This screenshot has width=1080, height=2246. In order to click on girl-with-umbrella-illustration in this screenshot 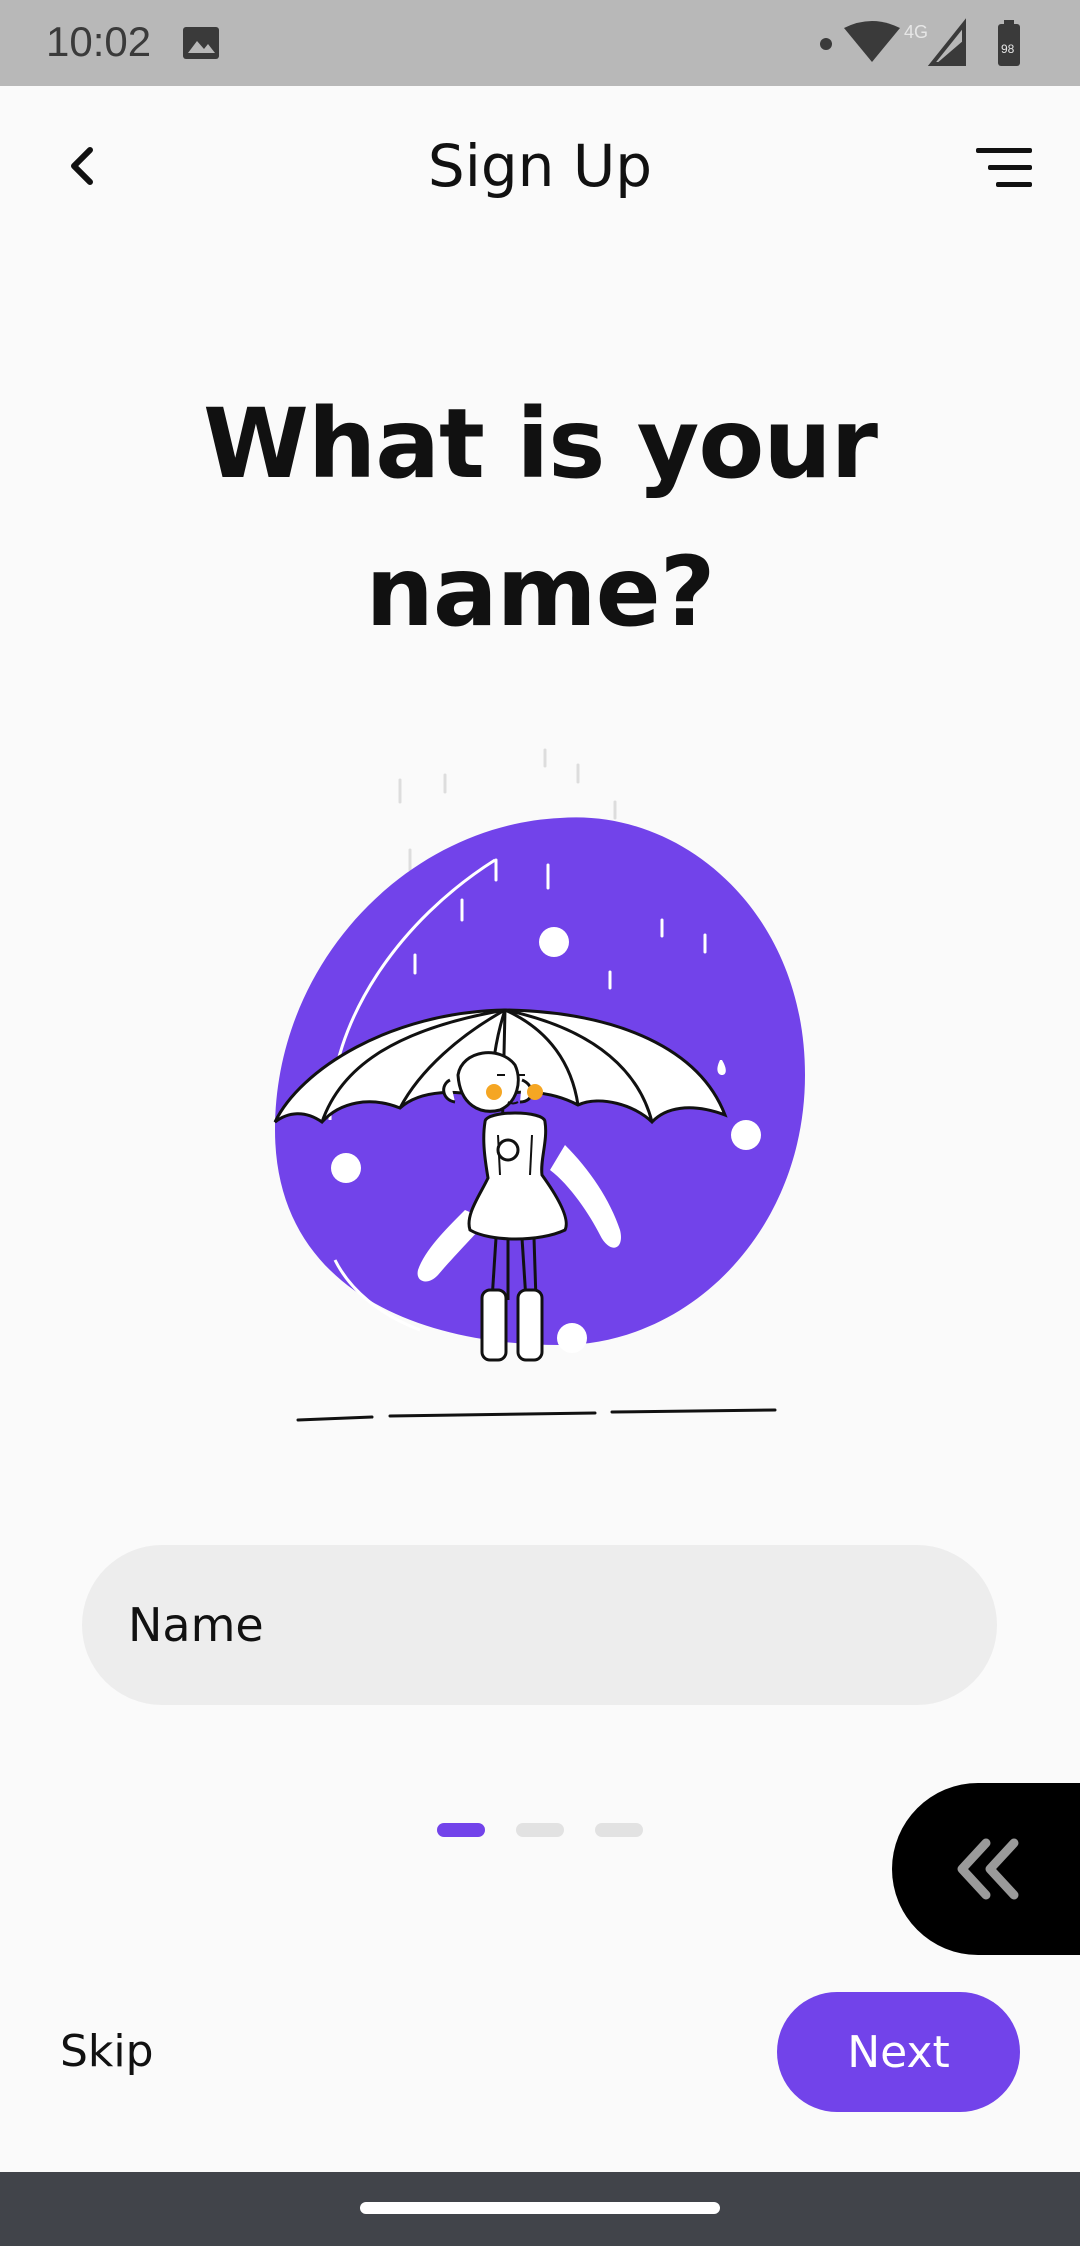, I will do `click(539, 1085)`.